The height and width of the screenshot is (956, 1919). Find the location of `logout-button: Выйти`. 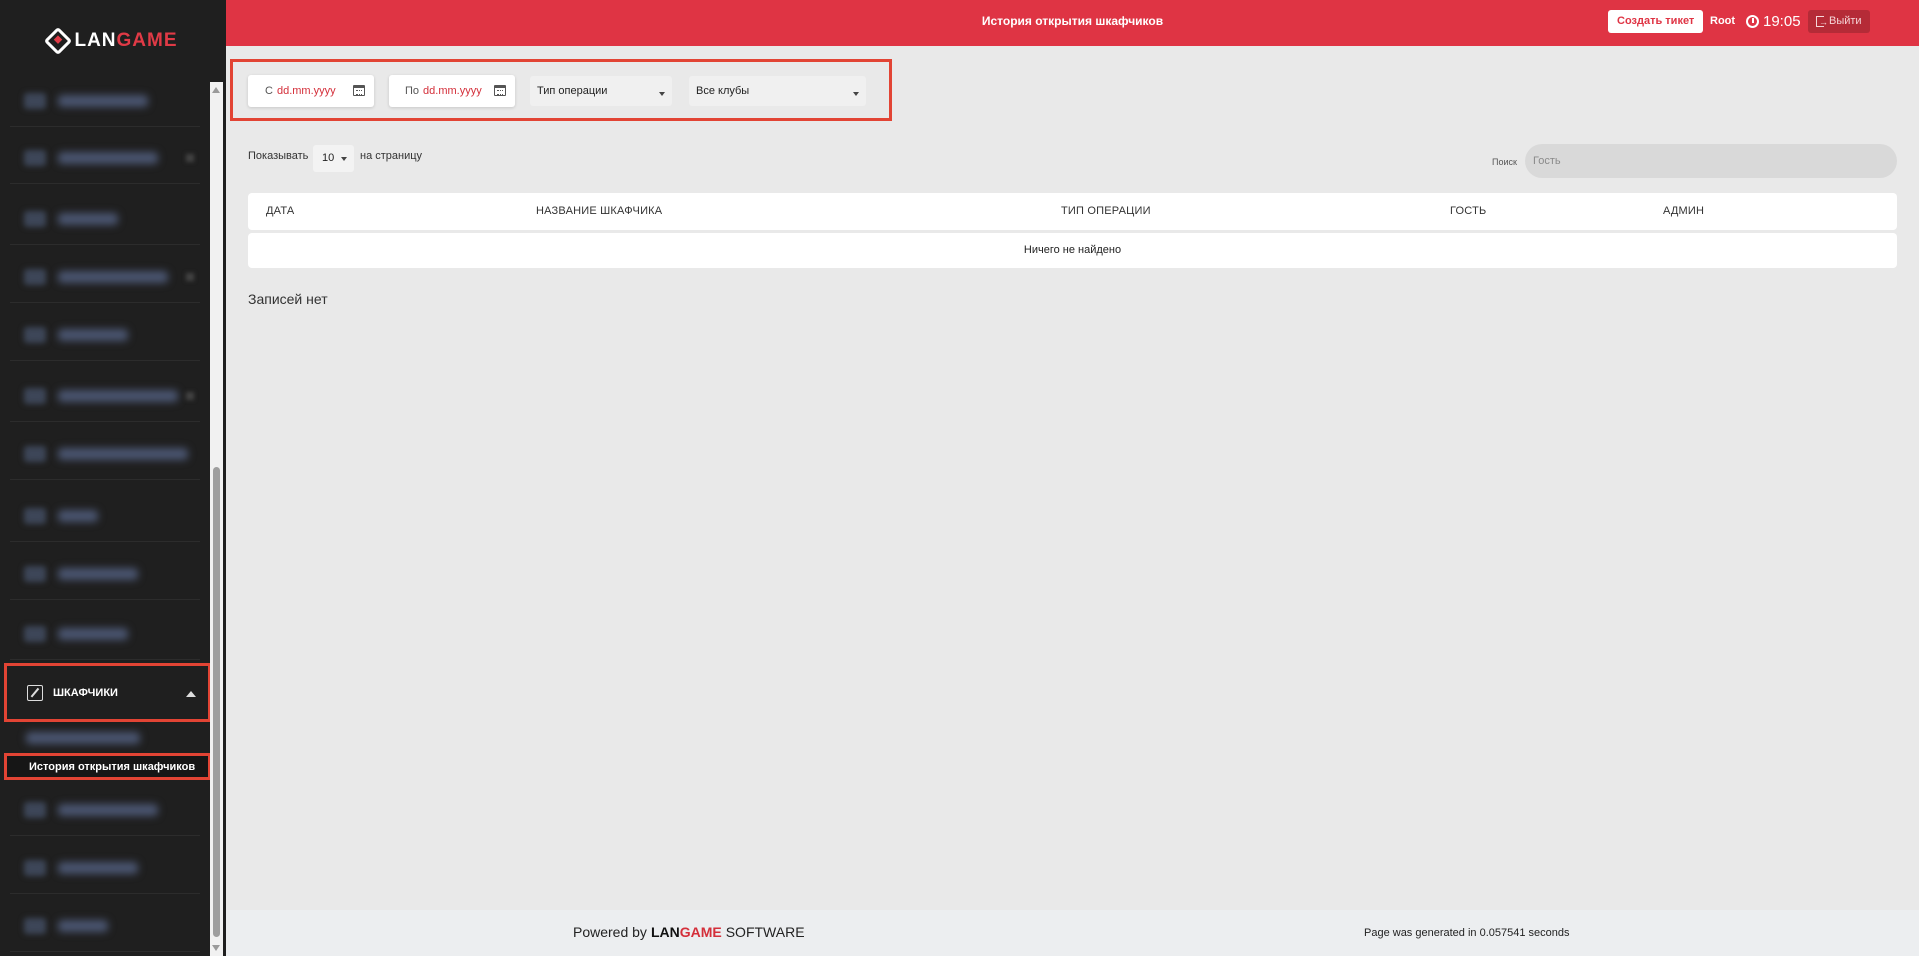

logout-button: Выйти is located at coordinates (1839, 22).